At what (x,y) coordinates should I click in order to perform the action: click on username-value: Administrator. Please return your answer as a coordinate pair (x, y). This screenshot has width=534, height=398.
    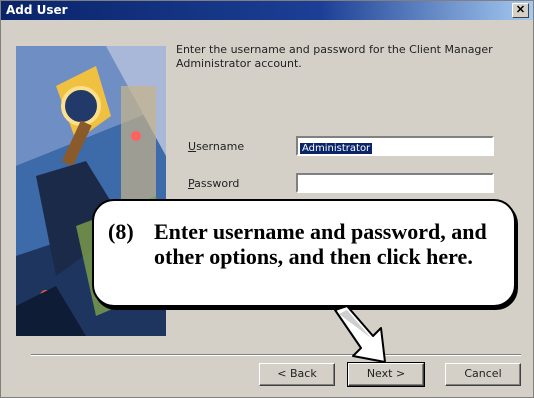
    Looking at the image, I should click on (336, 148).